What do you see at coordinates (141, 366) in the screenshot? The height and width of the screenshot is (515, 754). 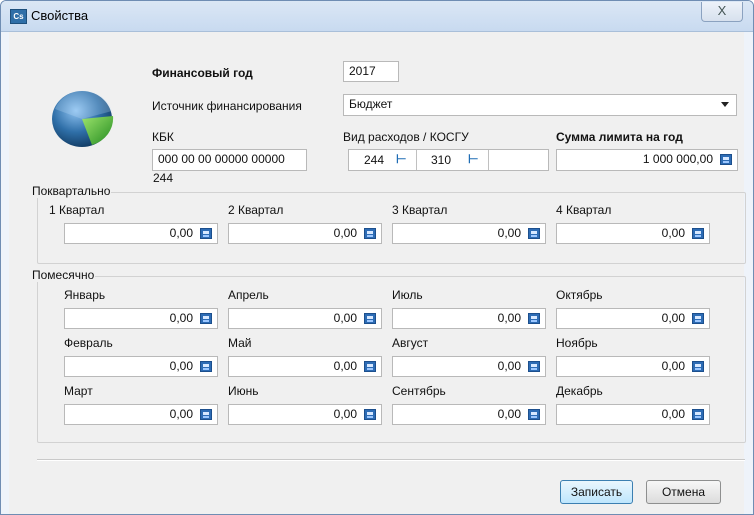 I see `month-february-field: 0,00` at bounding box center [141, 366].